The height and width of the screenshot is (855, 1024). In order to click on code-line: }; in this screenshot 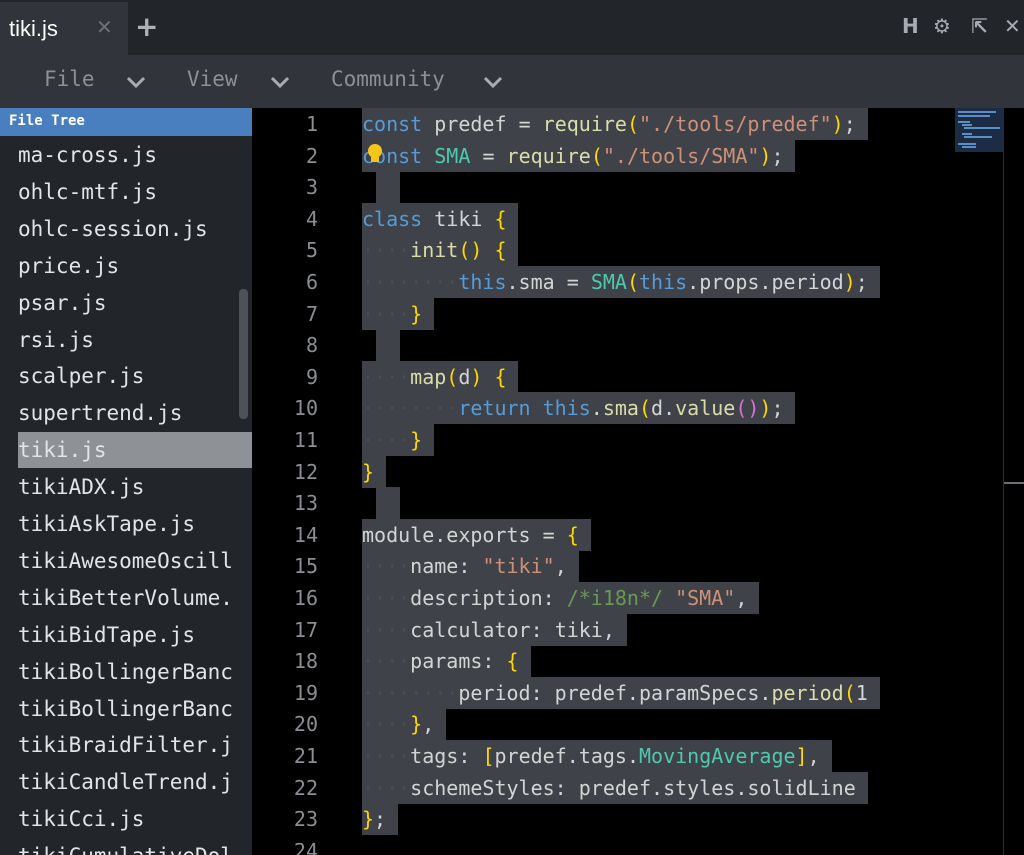, I will do `click(374, 819)`.